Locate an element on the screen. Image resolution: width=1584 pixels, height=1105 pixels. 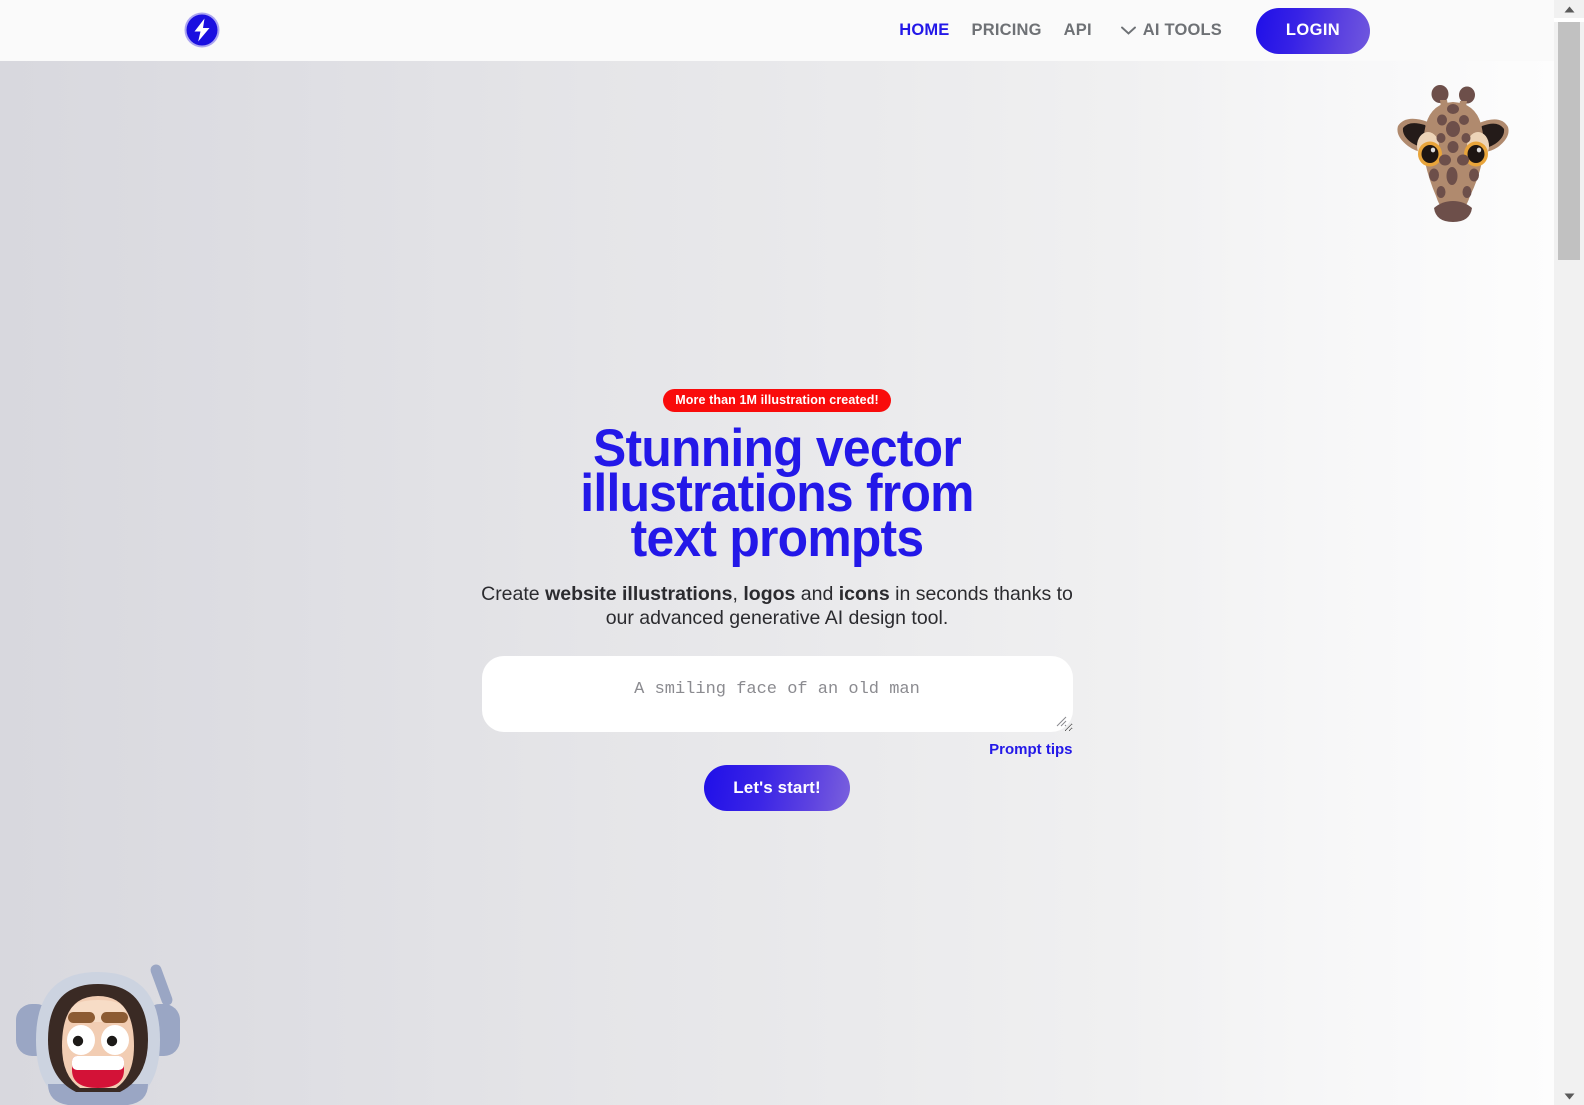
astronaut-face-illustration is located at coordinates (98, 1034).